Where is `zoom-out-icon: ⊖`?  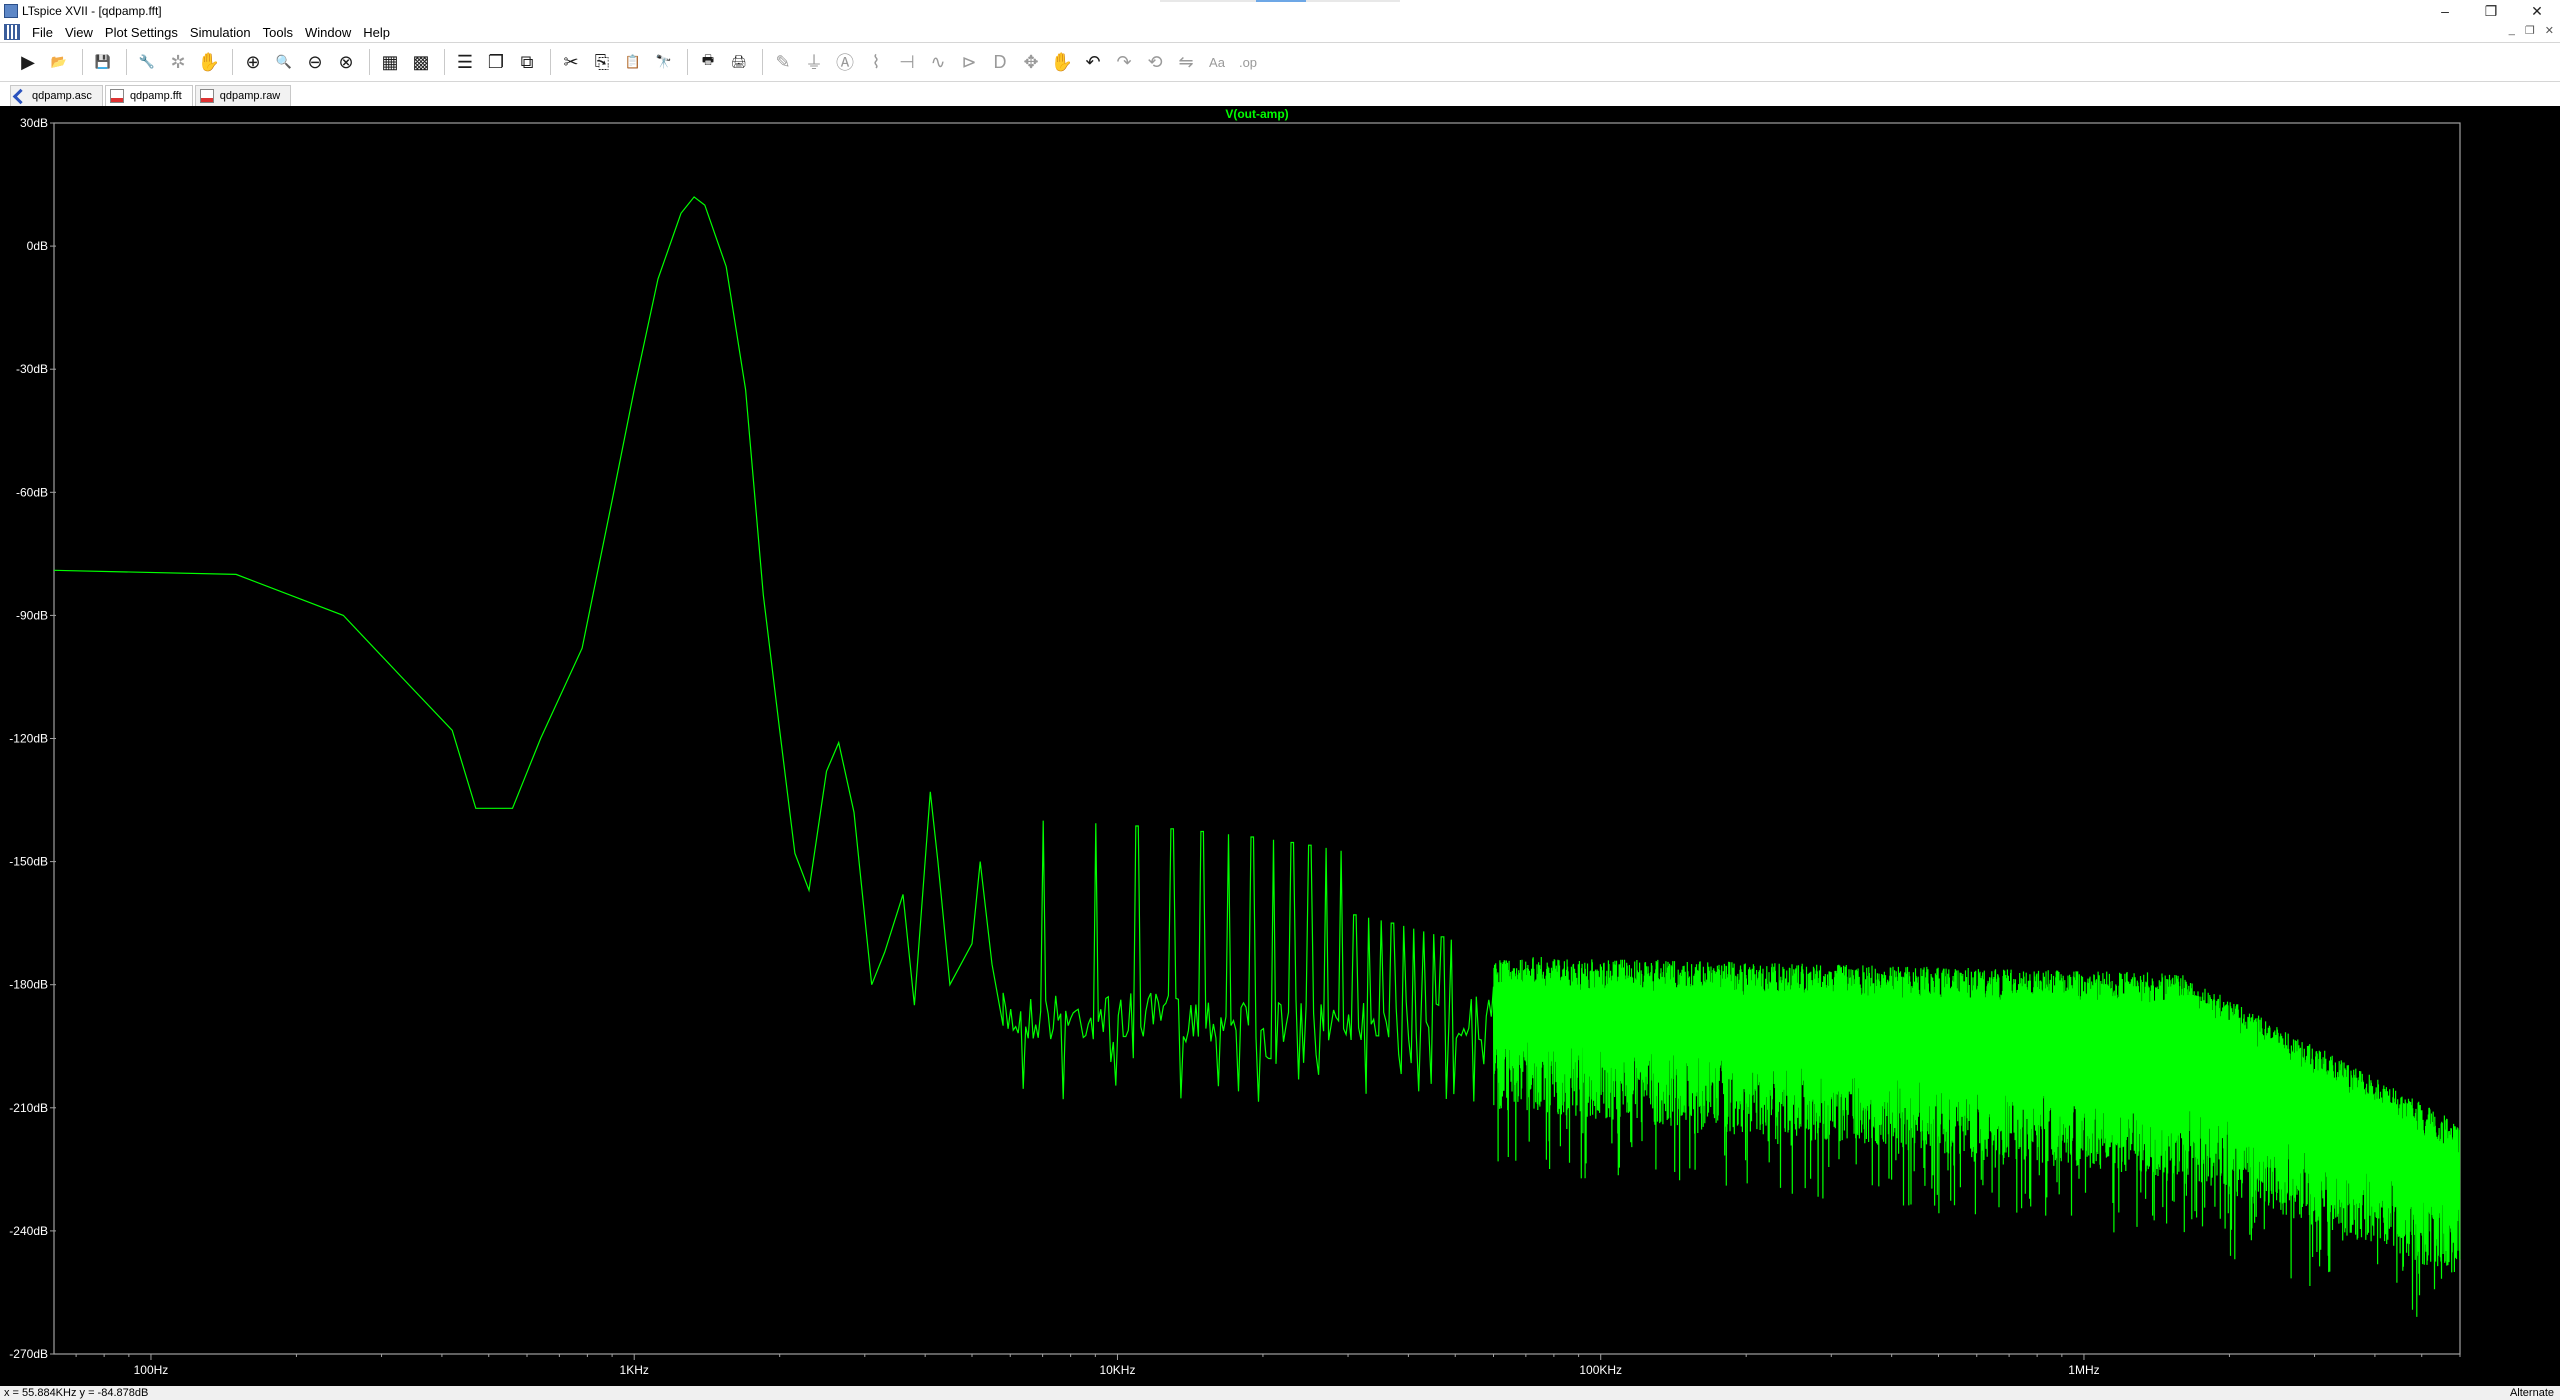
zoom-out-icon: ⊖ is located at coordinates (315, 62).